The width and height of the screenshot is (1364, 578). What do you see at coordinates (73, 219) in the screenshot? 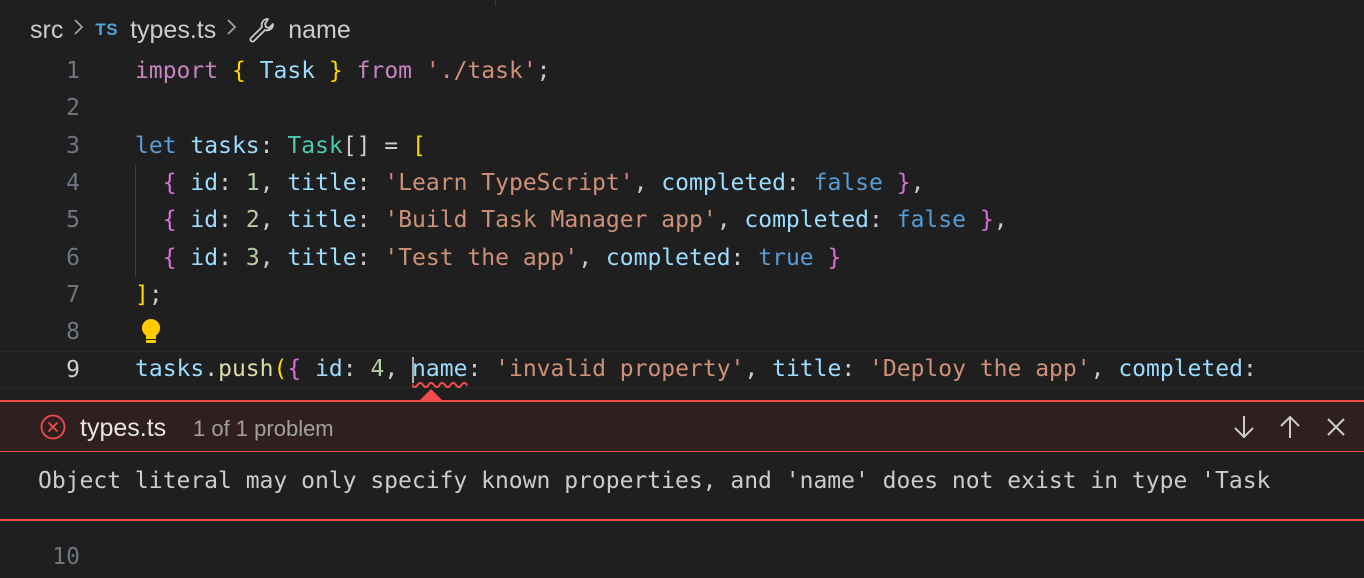
I see `line-number: 5` at bounding box center [73, 219].